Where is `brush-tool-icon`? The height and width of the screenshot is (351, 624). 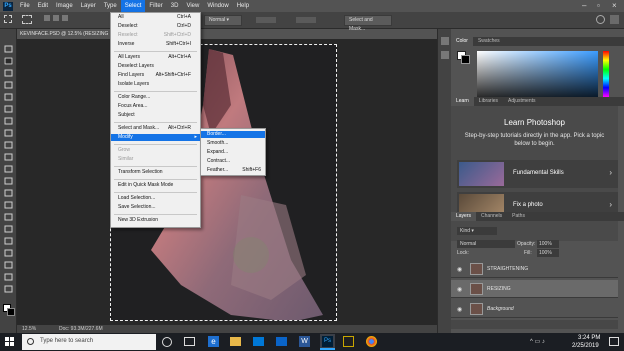 brush-tool-icon is located at coordinates (8, 133).